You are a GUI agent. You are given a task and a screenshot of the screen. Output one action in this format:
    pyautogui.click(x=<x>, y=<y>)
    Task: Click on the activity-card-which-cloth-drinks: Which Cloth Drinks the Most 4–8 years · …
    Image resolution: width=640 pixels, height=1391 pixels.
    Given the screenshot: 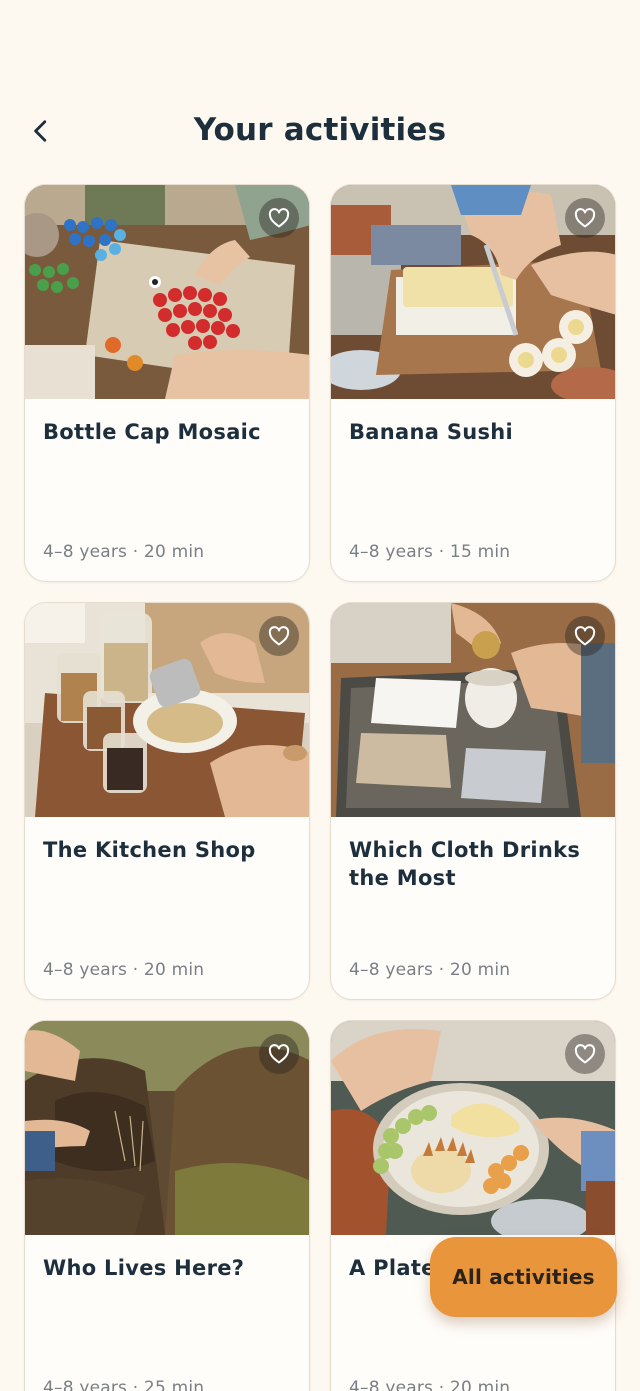 What is the action you would take?
    pyautogui.click(x=473, y=801)
    